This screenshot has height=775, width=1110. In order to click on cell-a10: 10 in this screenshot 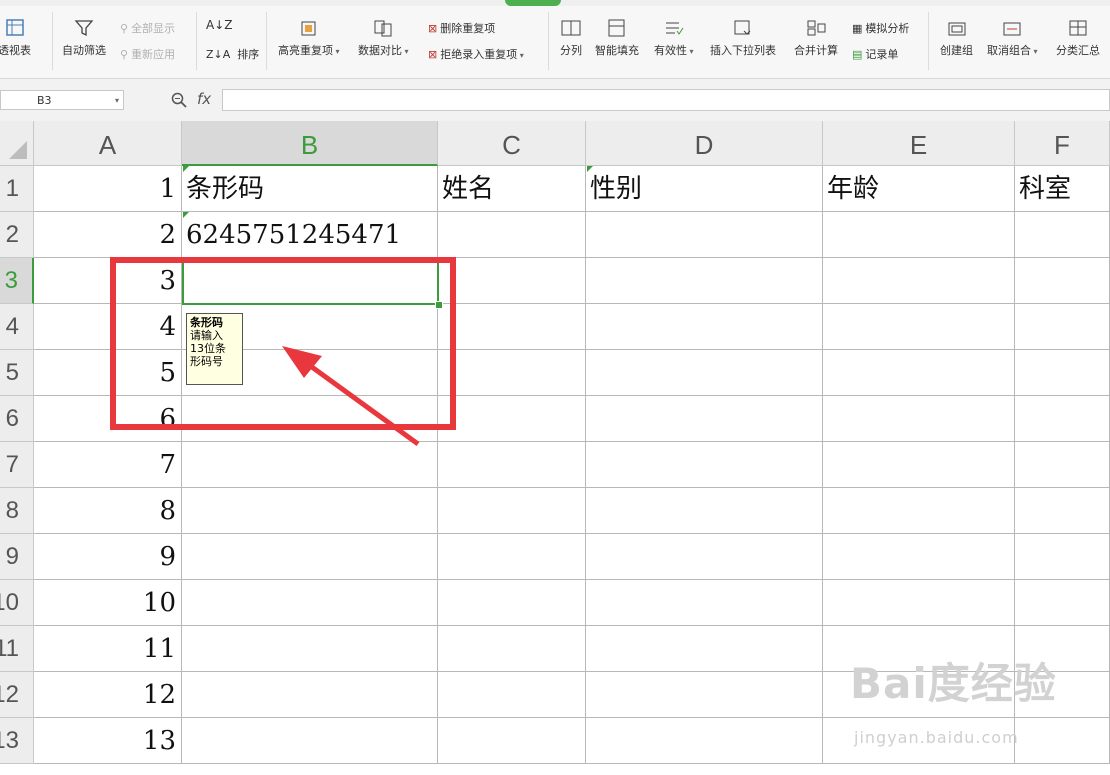, I will do `click(108, 603)`.